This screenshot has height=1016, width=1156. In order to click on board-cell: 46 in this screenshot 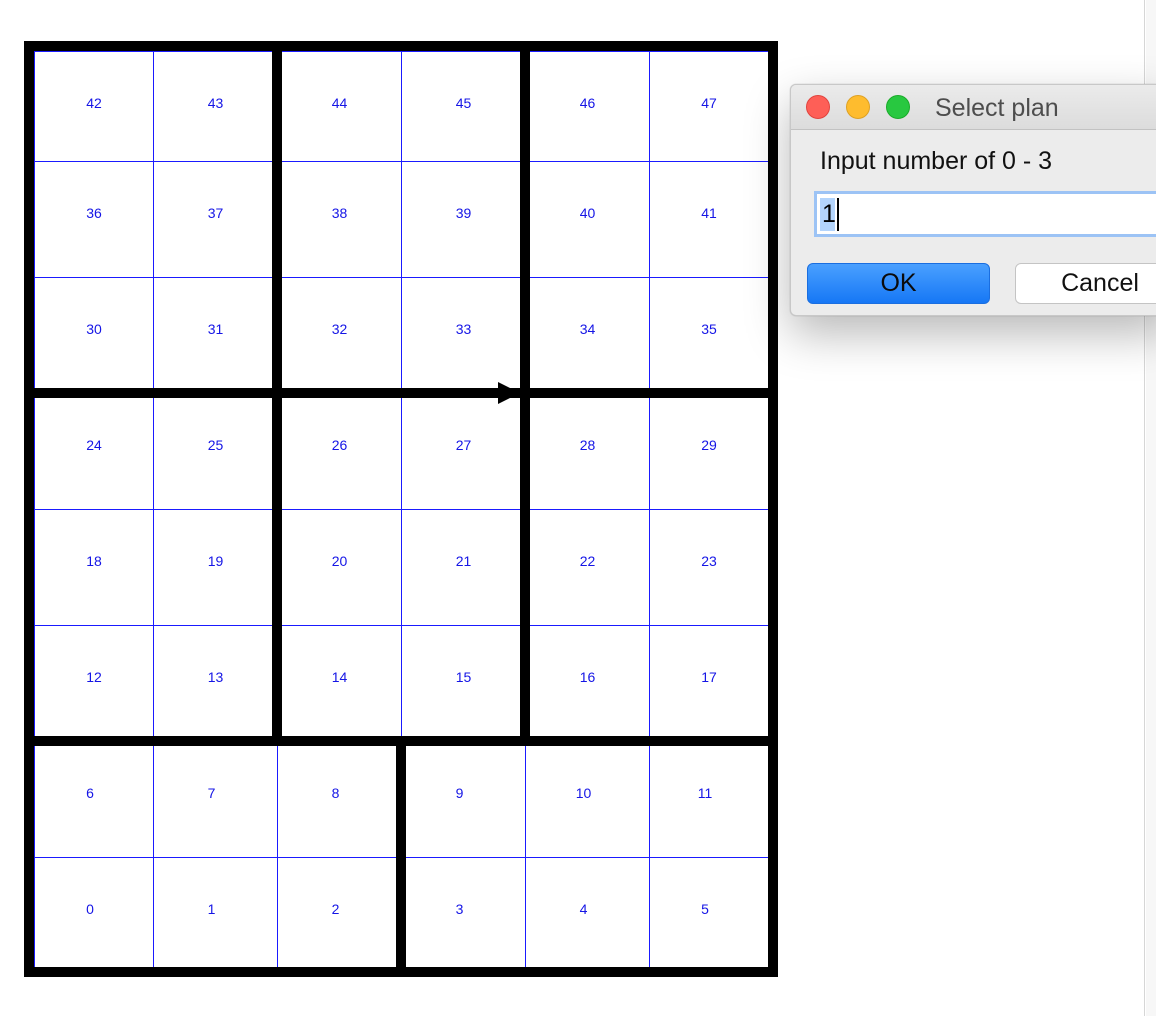, I will do `click(587, 106)`.